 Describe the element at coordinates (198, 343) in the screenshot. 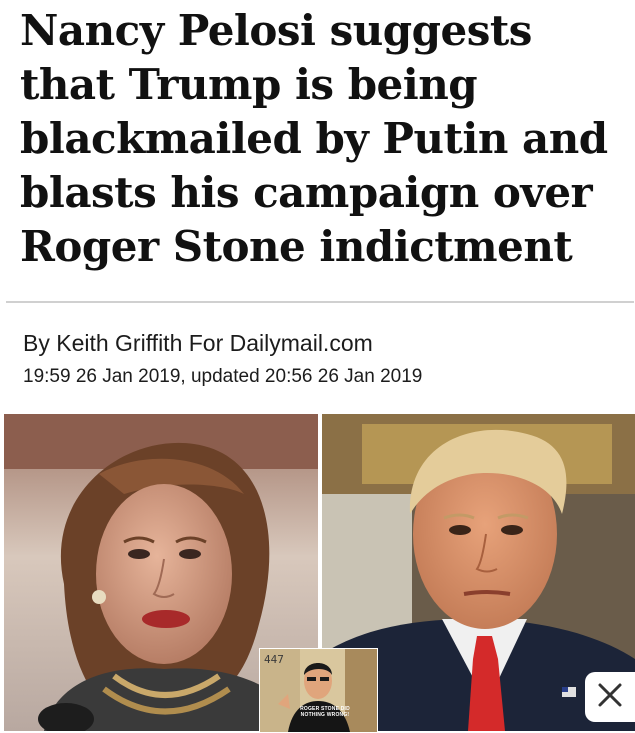

I see `article-byline: By Keith Griffith For Dailymail.com` at that location.